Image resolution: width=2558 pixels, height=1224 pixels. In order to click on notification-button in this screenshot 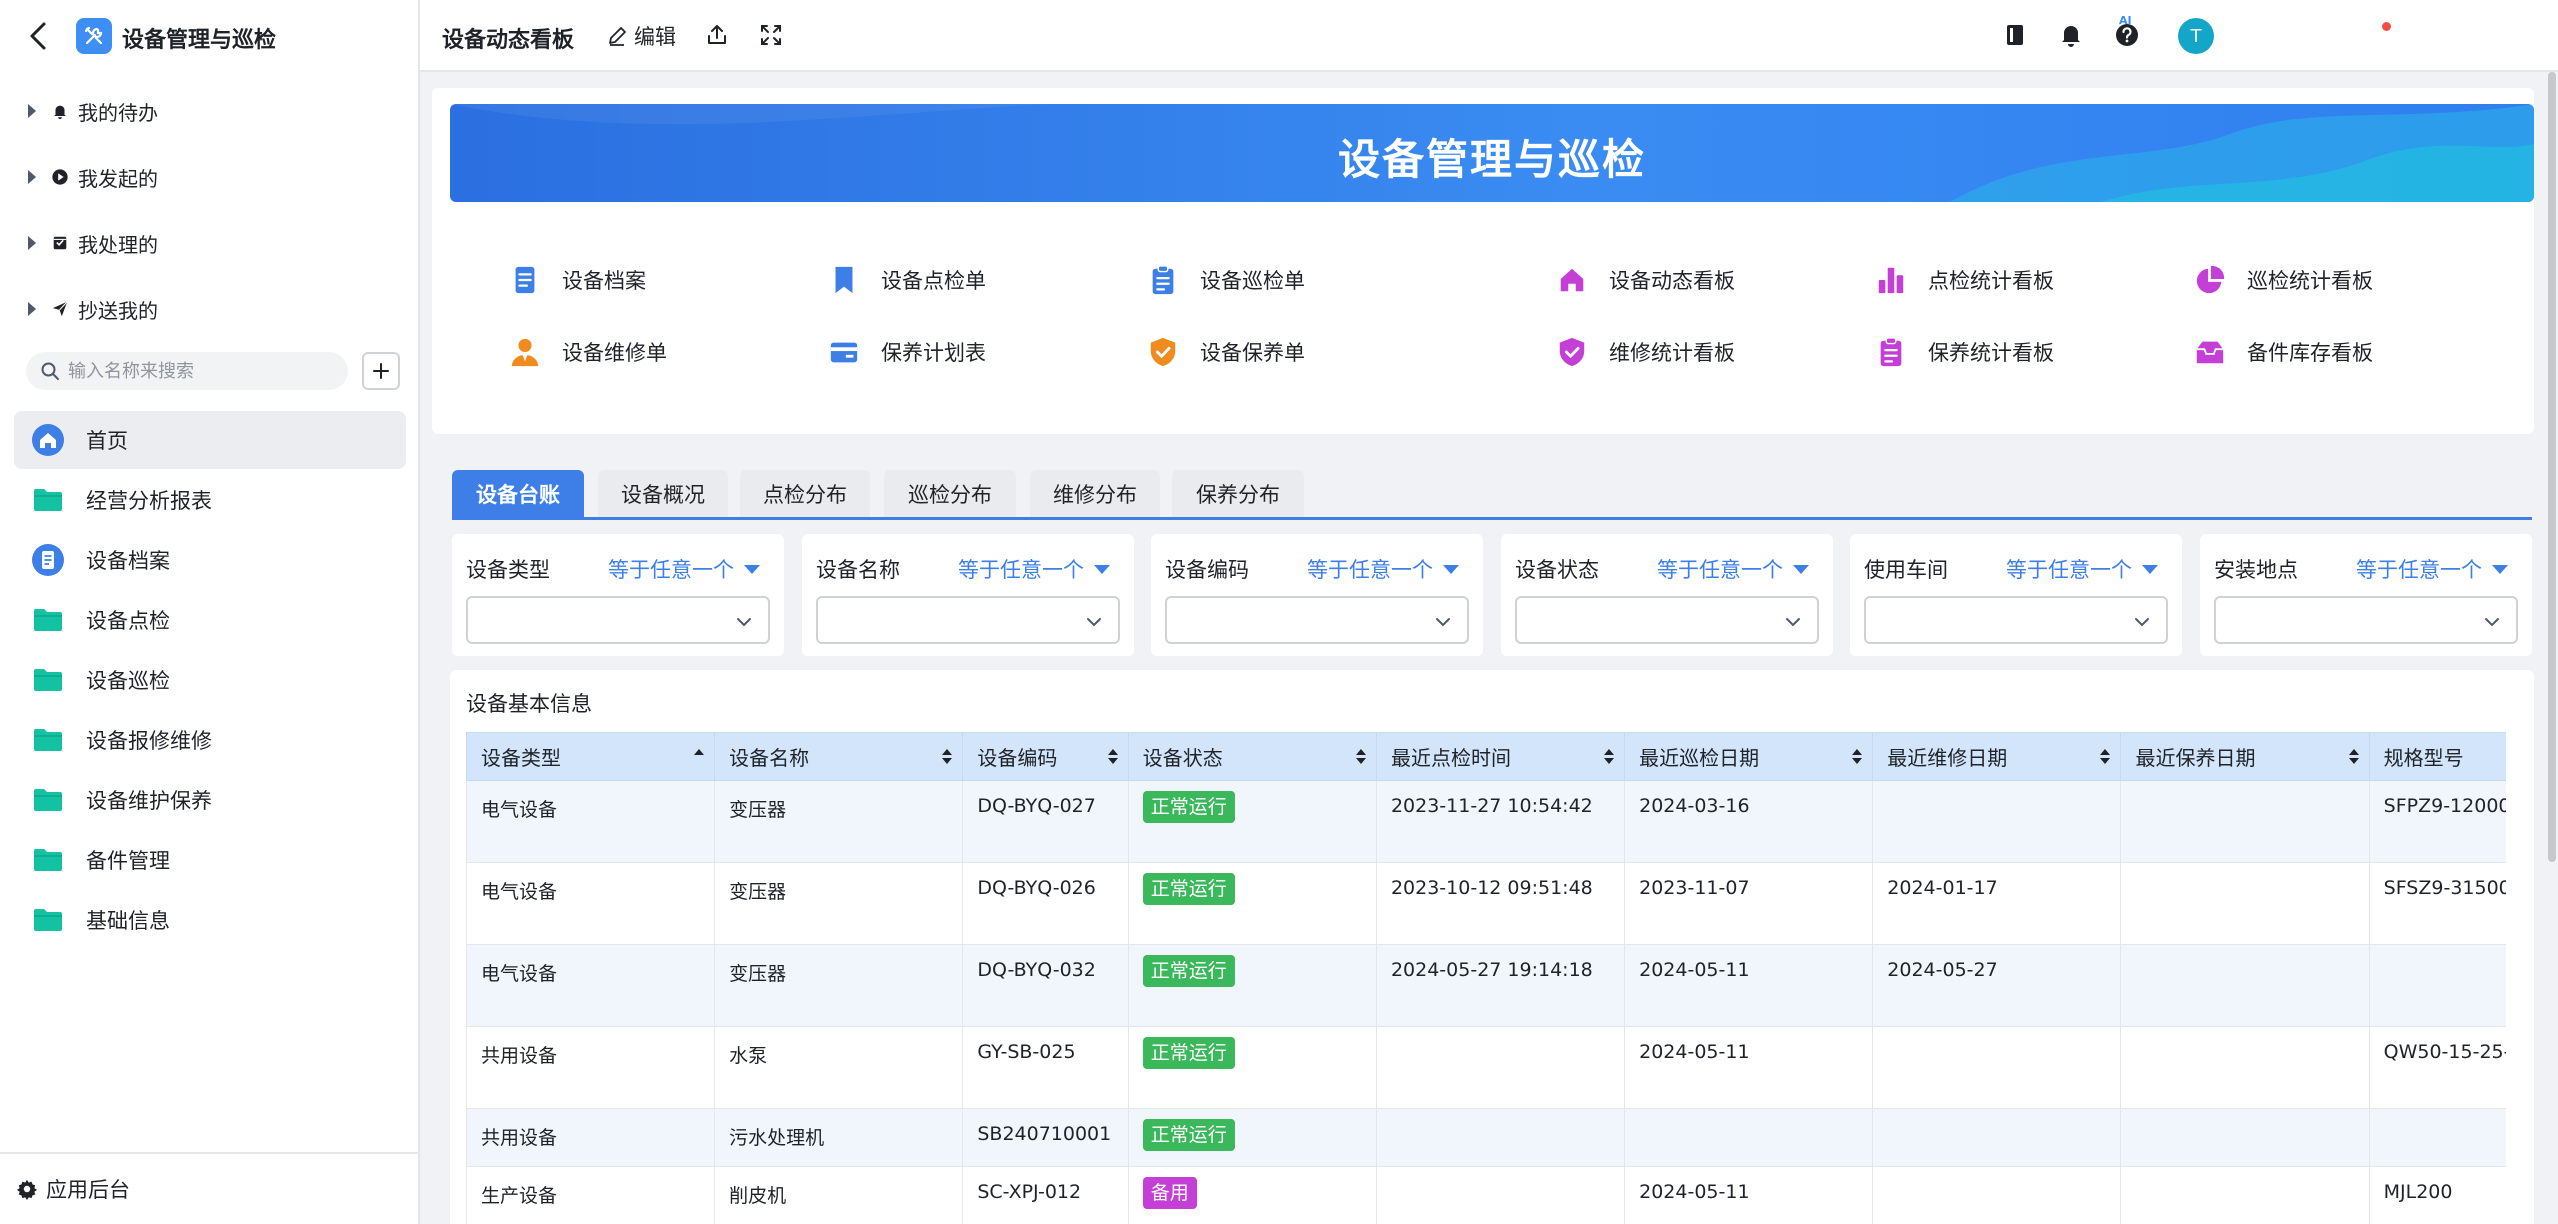, I will do `click(2071, 35)`.